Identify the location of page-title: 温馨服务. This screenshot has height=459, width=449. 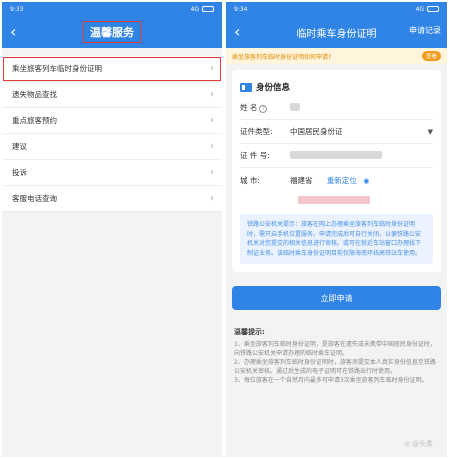
(112, 32).